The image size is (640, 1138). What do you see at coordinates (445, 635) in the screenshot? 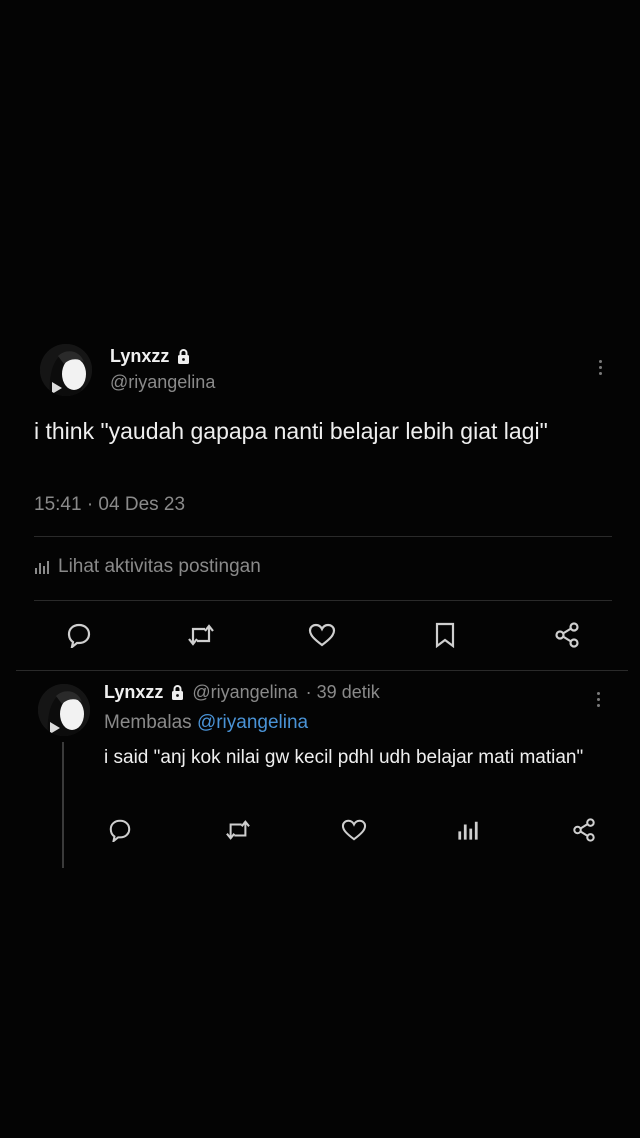
I see `bookmark-icon` at bounding box center [445, 635].